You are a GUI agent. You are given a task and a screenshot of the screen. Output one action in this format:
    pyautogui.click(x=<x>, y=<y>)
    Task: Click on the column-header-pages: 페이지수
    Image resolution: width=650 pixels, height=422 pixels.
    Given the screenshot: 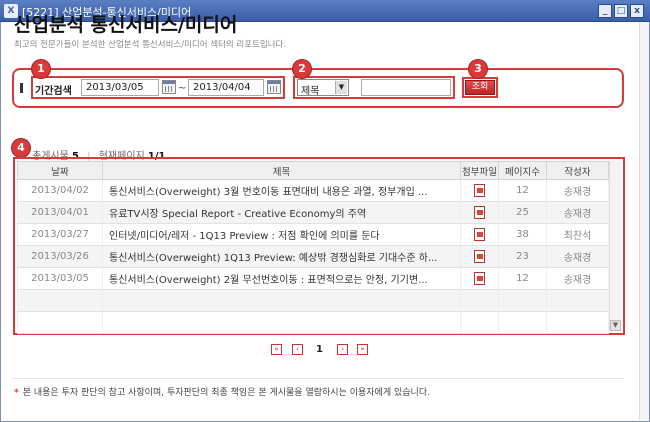 What is the action you would take?
    pyautogui.click(x=522, y=170)
    